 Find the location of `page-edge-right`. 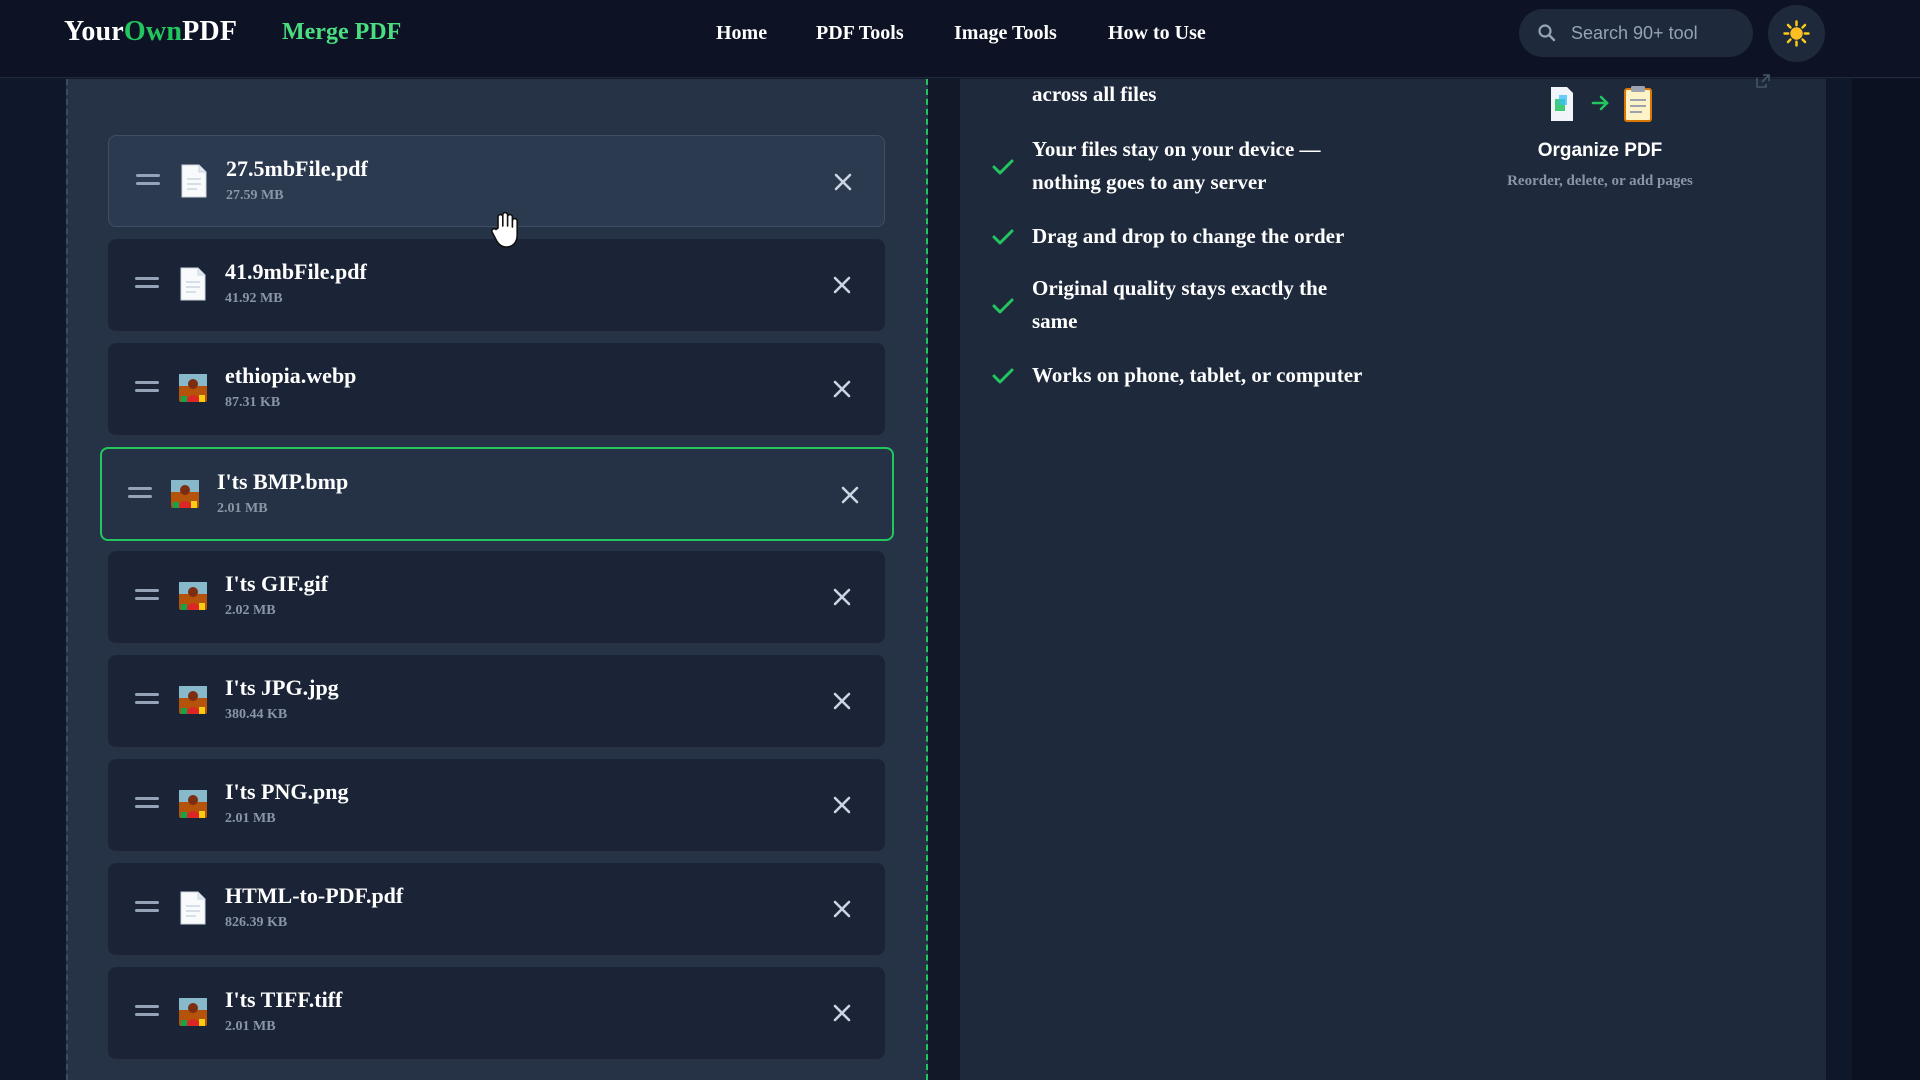

page-edge-right is located at coordinates (1886, 579).